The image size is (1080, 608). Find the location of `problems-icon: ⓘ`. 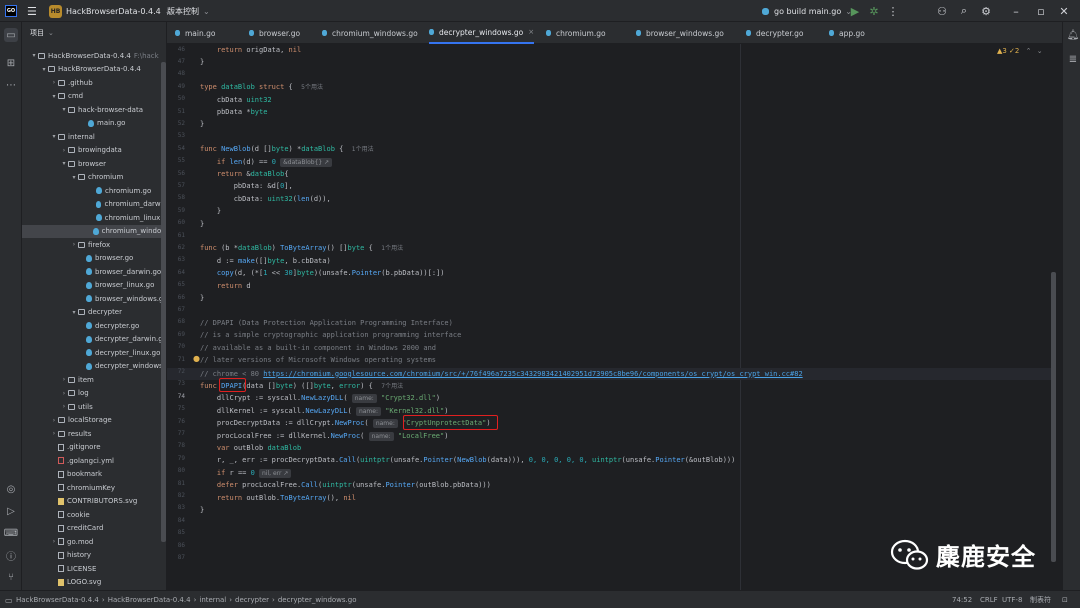

problems-icon: ⓘ is located at coordinates (11, 555).